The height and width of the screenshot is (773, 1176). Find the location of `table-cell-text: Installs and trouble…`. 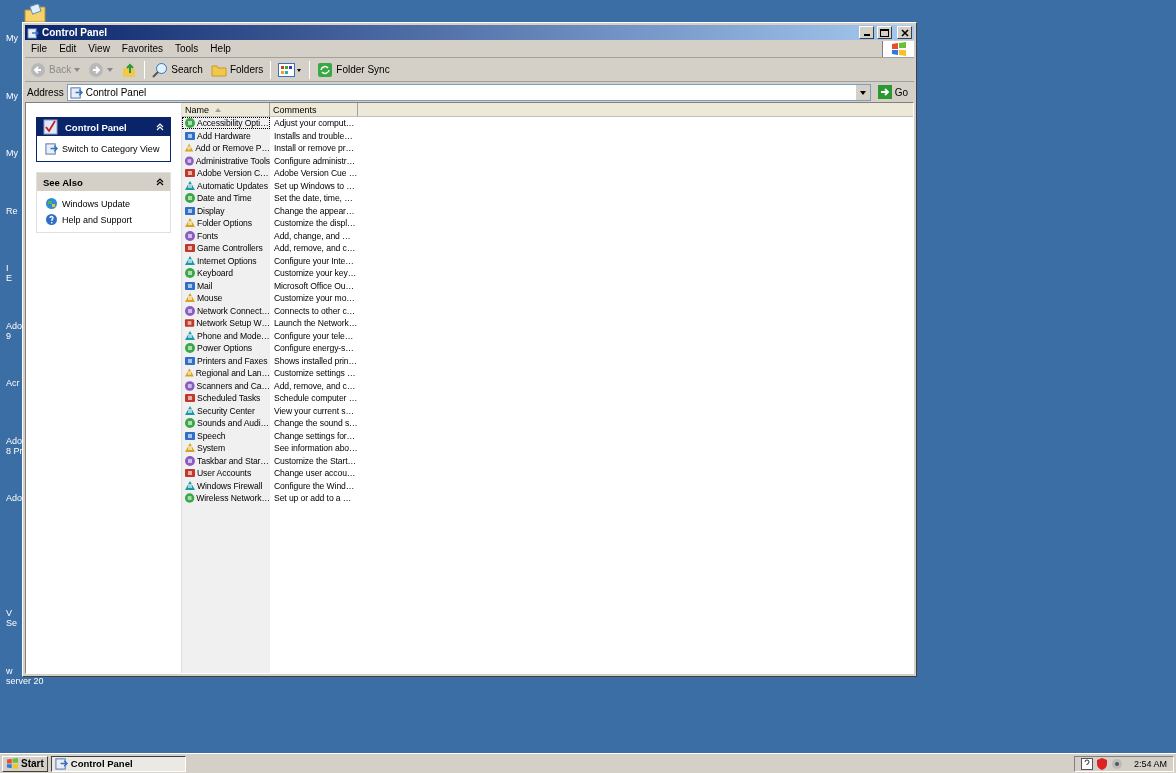

table-cell-text: Installs and trouble… is located at coordinates (313, 135).